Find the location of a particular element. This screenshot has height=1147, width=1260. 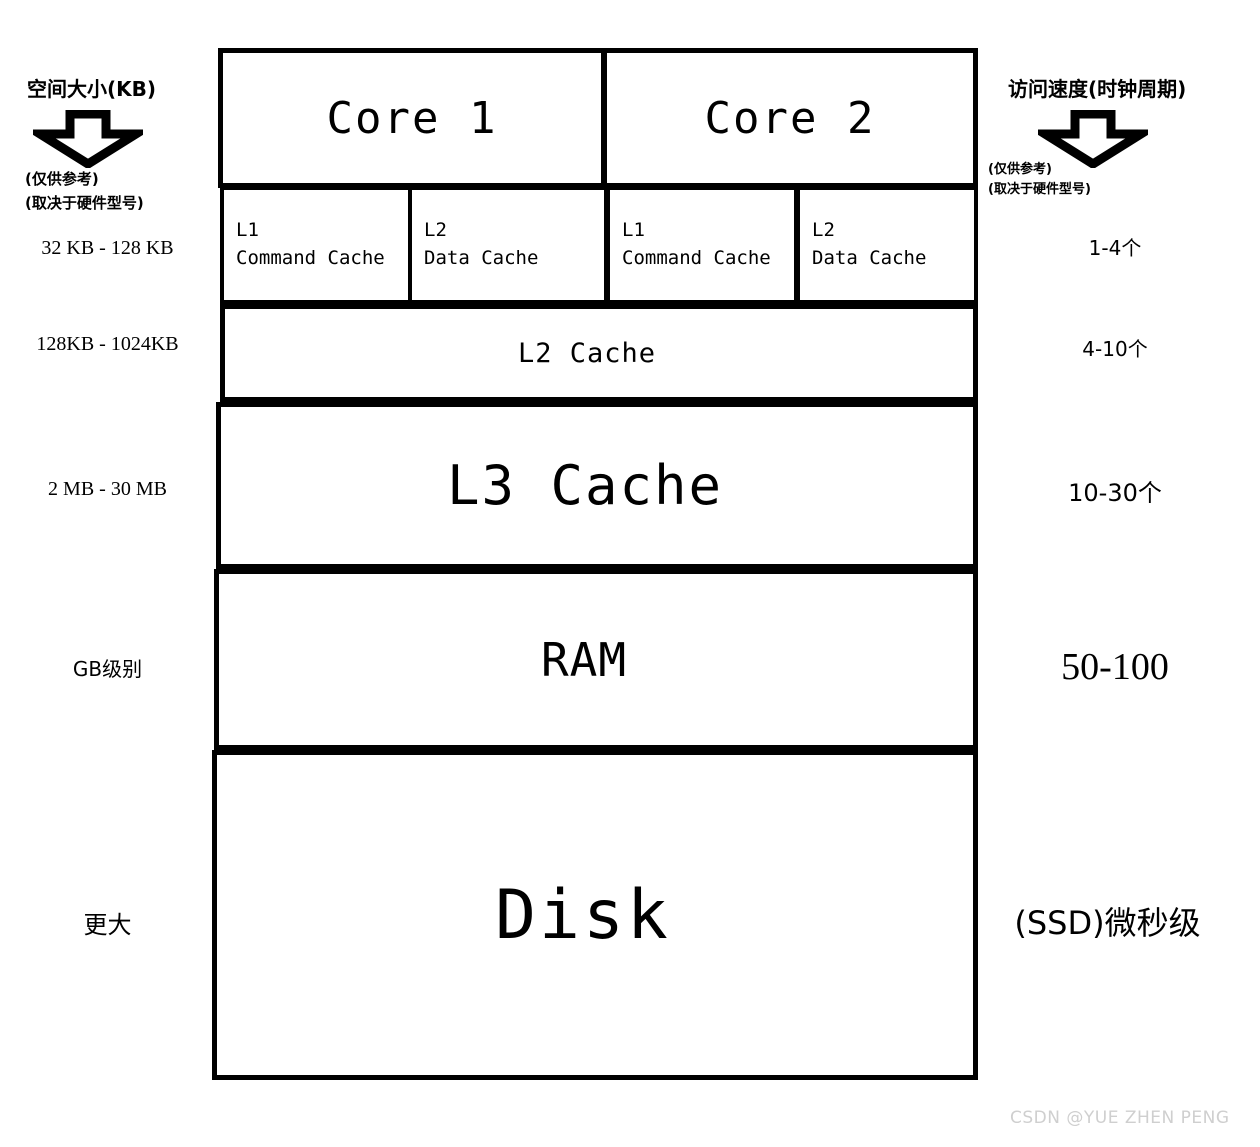

ram-box: RAM is located at coordinates (596, 659).